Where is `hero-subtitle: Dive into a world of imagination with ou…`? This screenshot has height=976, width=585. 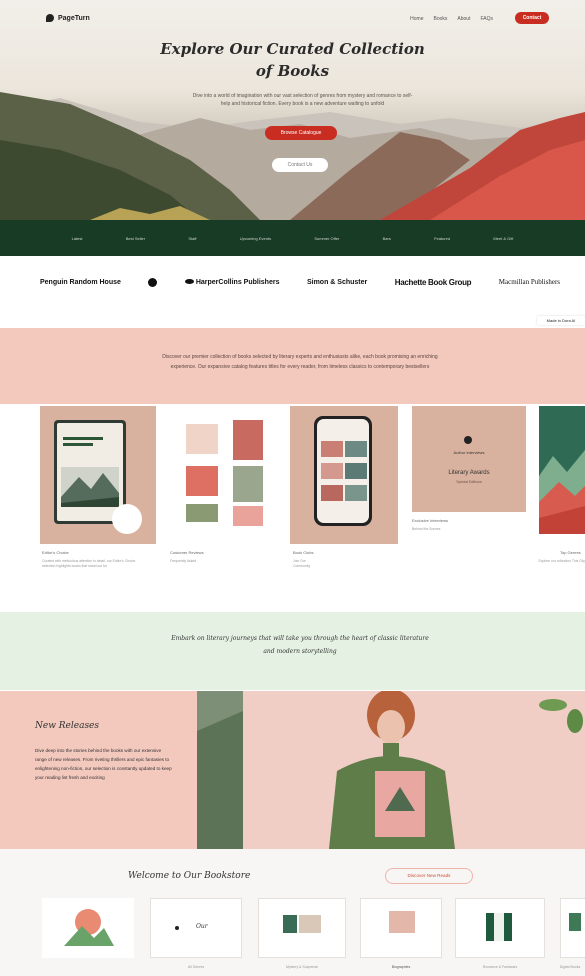
hero-subtitle: Dive into a world of imagination with ou… is located at coordinates (302, 100).